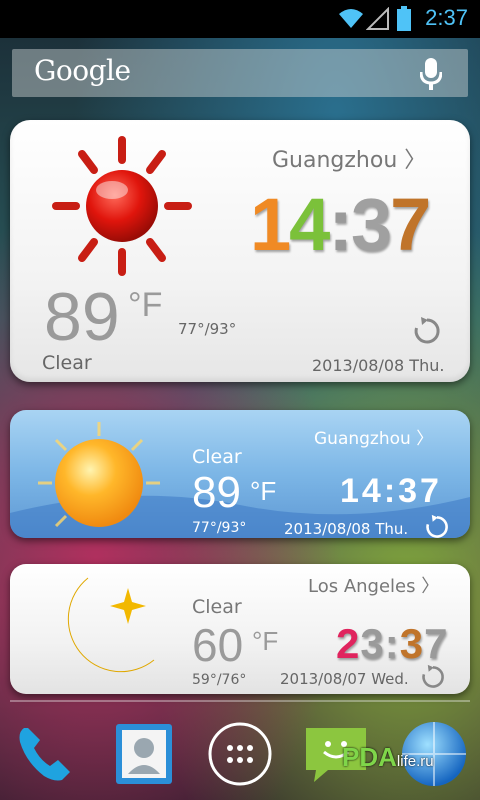 This screenshot has height=800, width=480. What do you see at coordinates (240, 19) in the screenshot?
I see `status-bar: 2:37` at bounding box center [240, 19].